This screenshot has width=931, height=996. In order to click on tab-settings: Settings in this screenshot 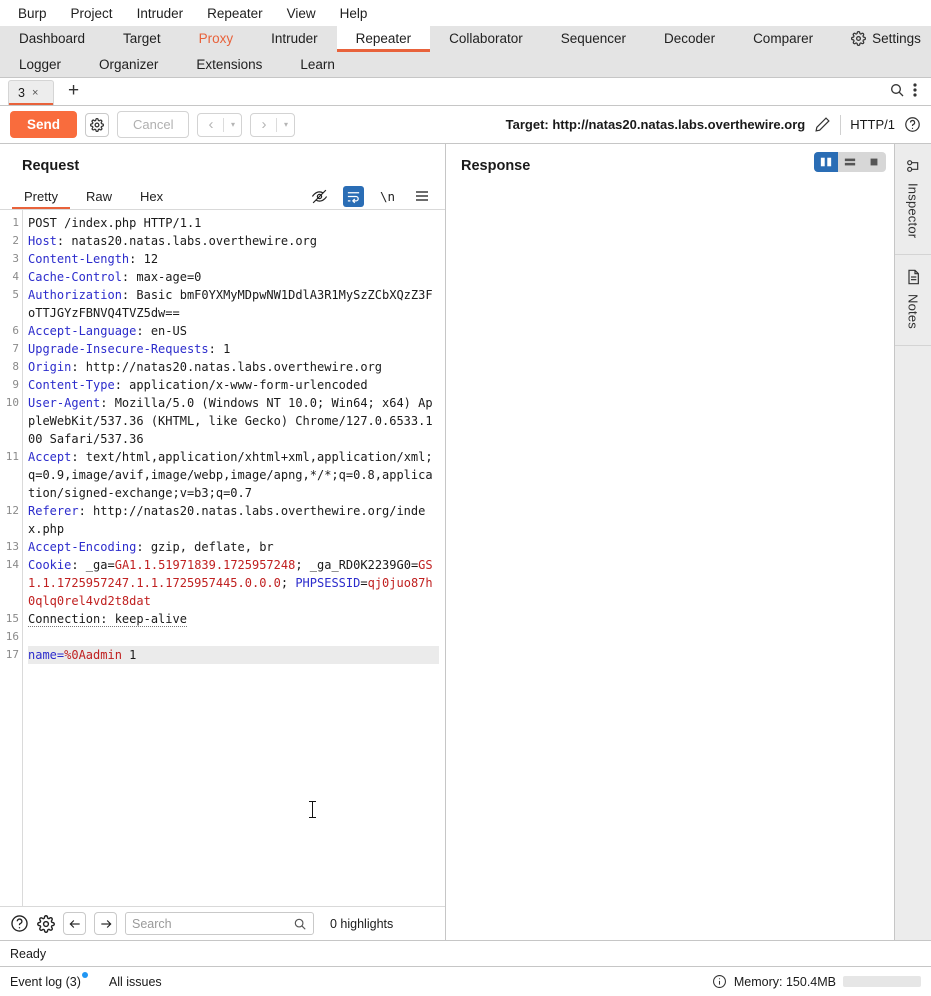, I will do `click(881, 39)`.